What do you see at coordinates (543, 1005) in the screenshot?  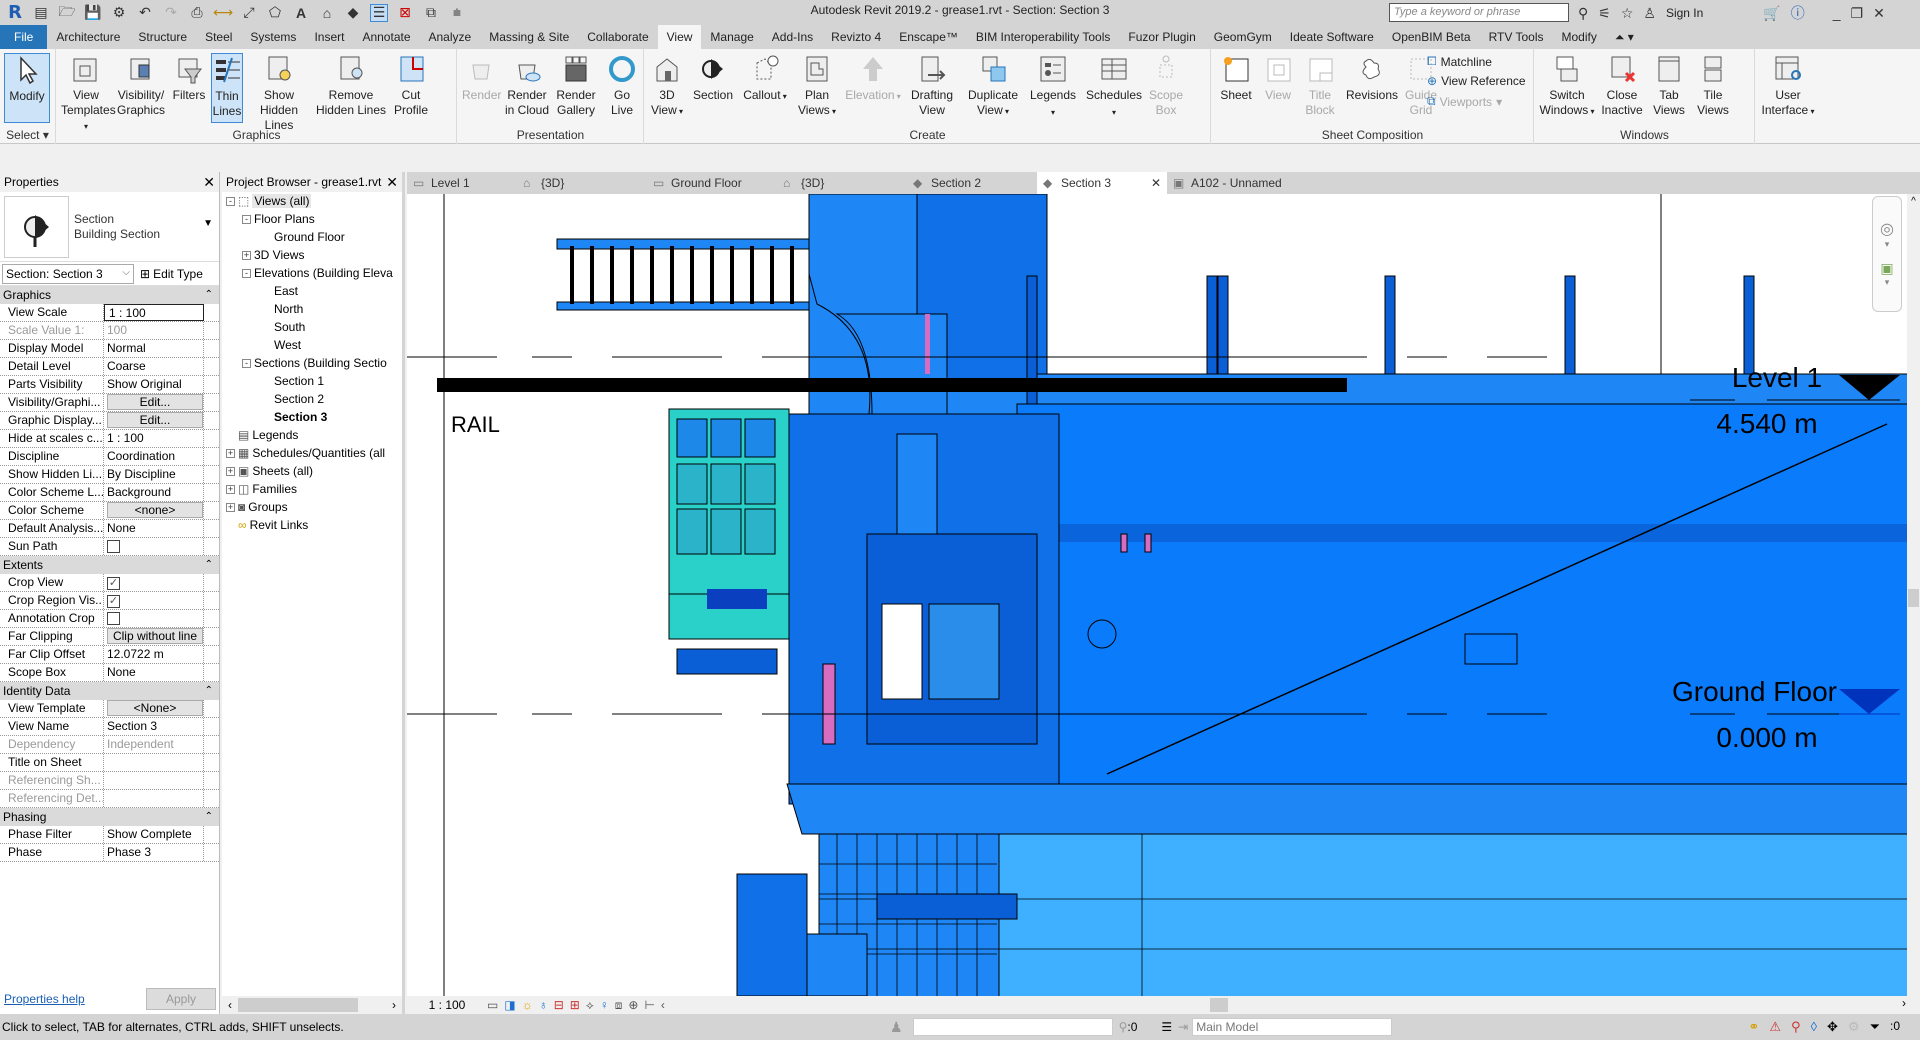 I see `shadows-icon: ♁` at bounding box center [543, 1005].